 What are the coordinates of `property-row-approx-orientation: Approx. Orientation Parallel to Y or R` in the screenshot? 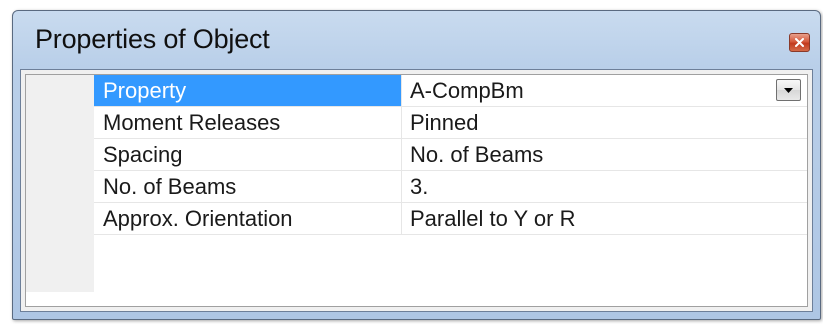 It's located at (450, 219).